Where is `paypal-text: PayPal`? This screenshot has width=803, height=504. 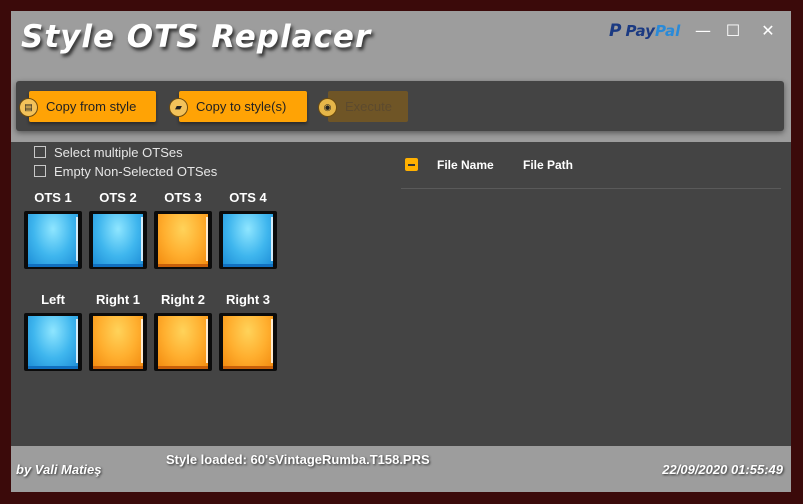 paypal-text: PayPal is located at coordinates (653, 31).